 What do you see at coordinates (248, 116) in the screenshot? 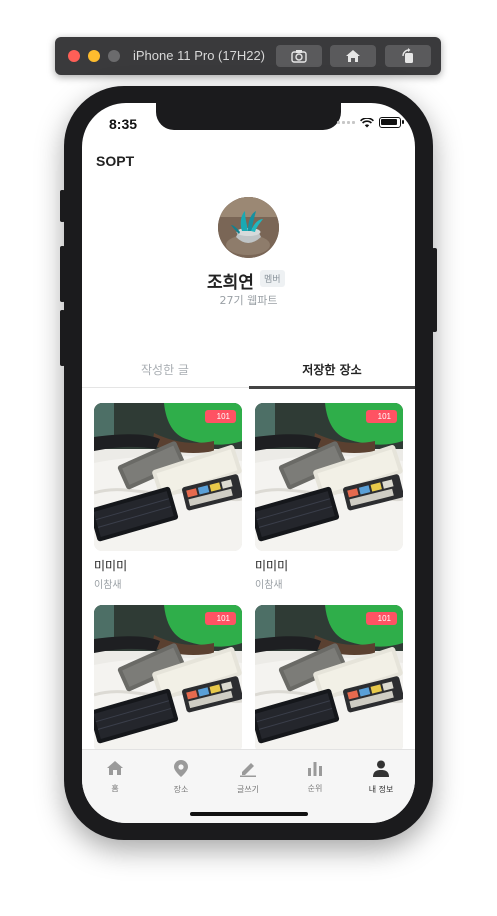
I see `notch` at bounding box center [248, 116].